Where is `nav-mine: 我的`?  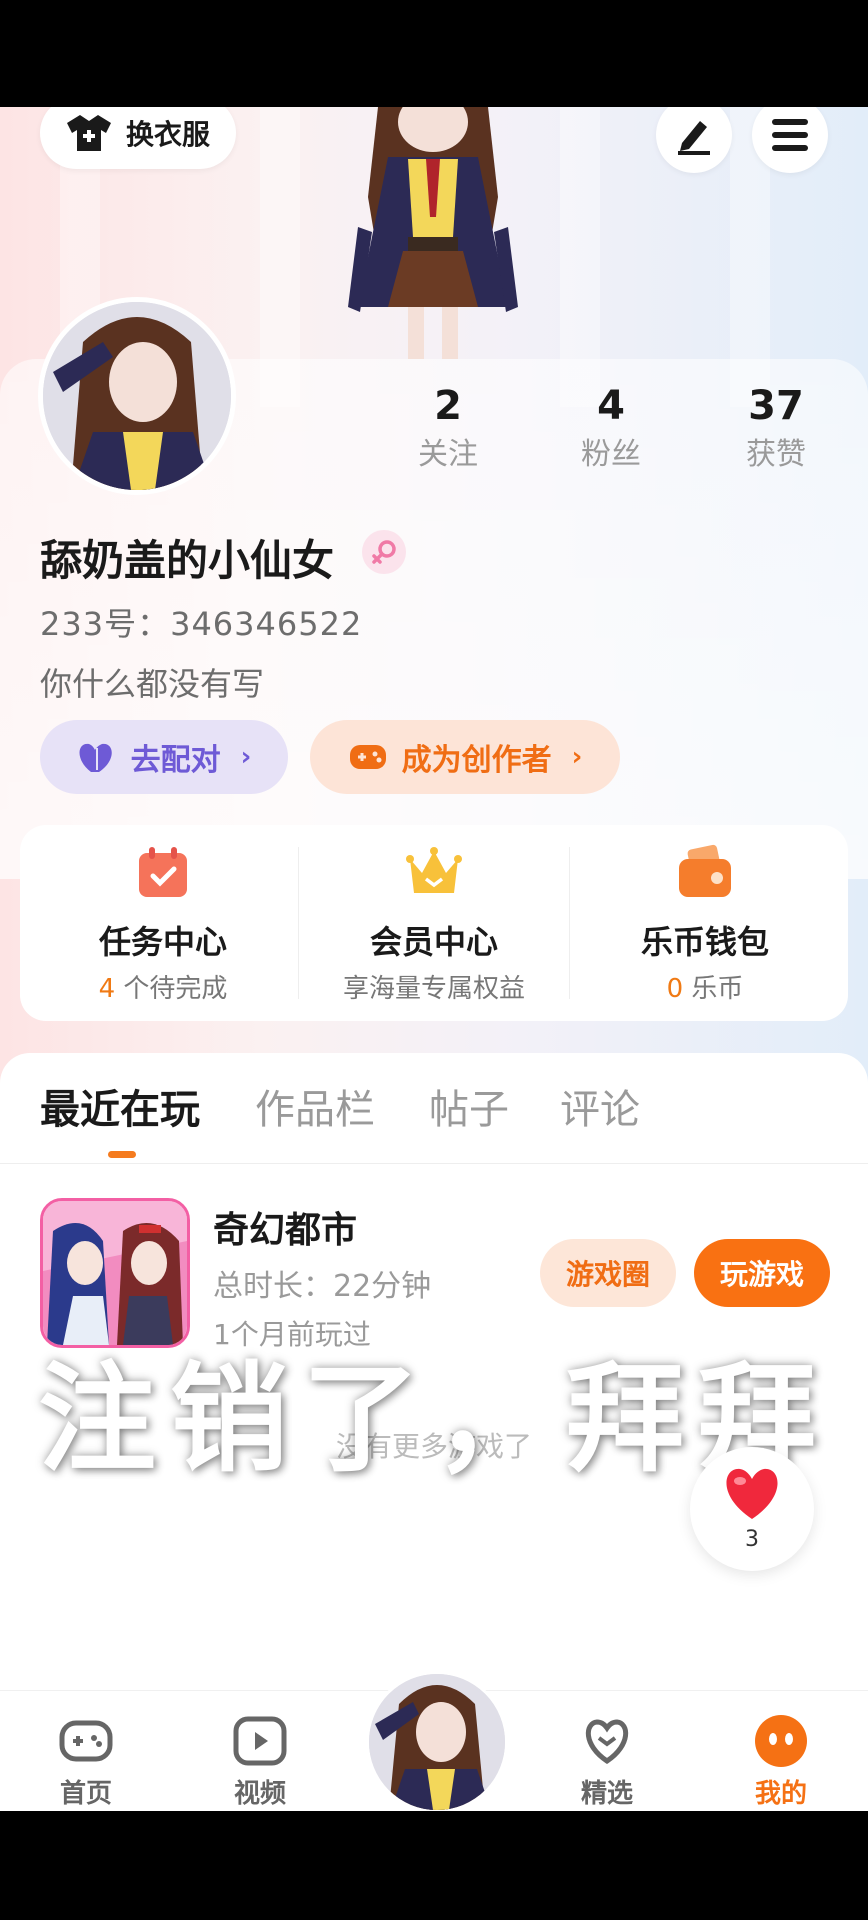 nav-mine: 我的 is located at coordinates (781, 1751).